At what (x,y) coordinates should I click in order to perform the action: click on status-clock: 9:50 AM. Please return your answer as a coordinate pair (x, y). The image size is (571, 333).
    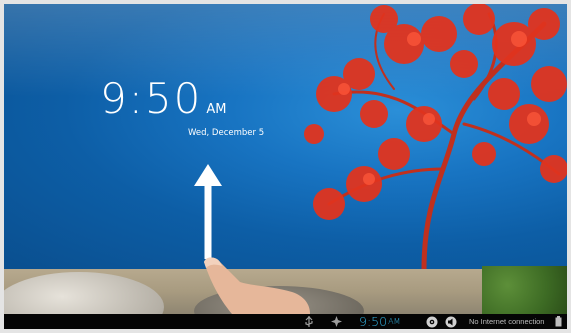
    Looking at the image, I should click on (379, 321).